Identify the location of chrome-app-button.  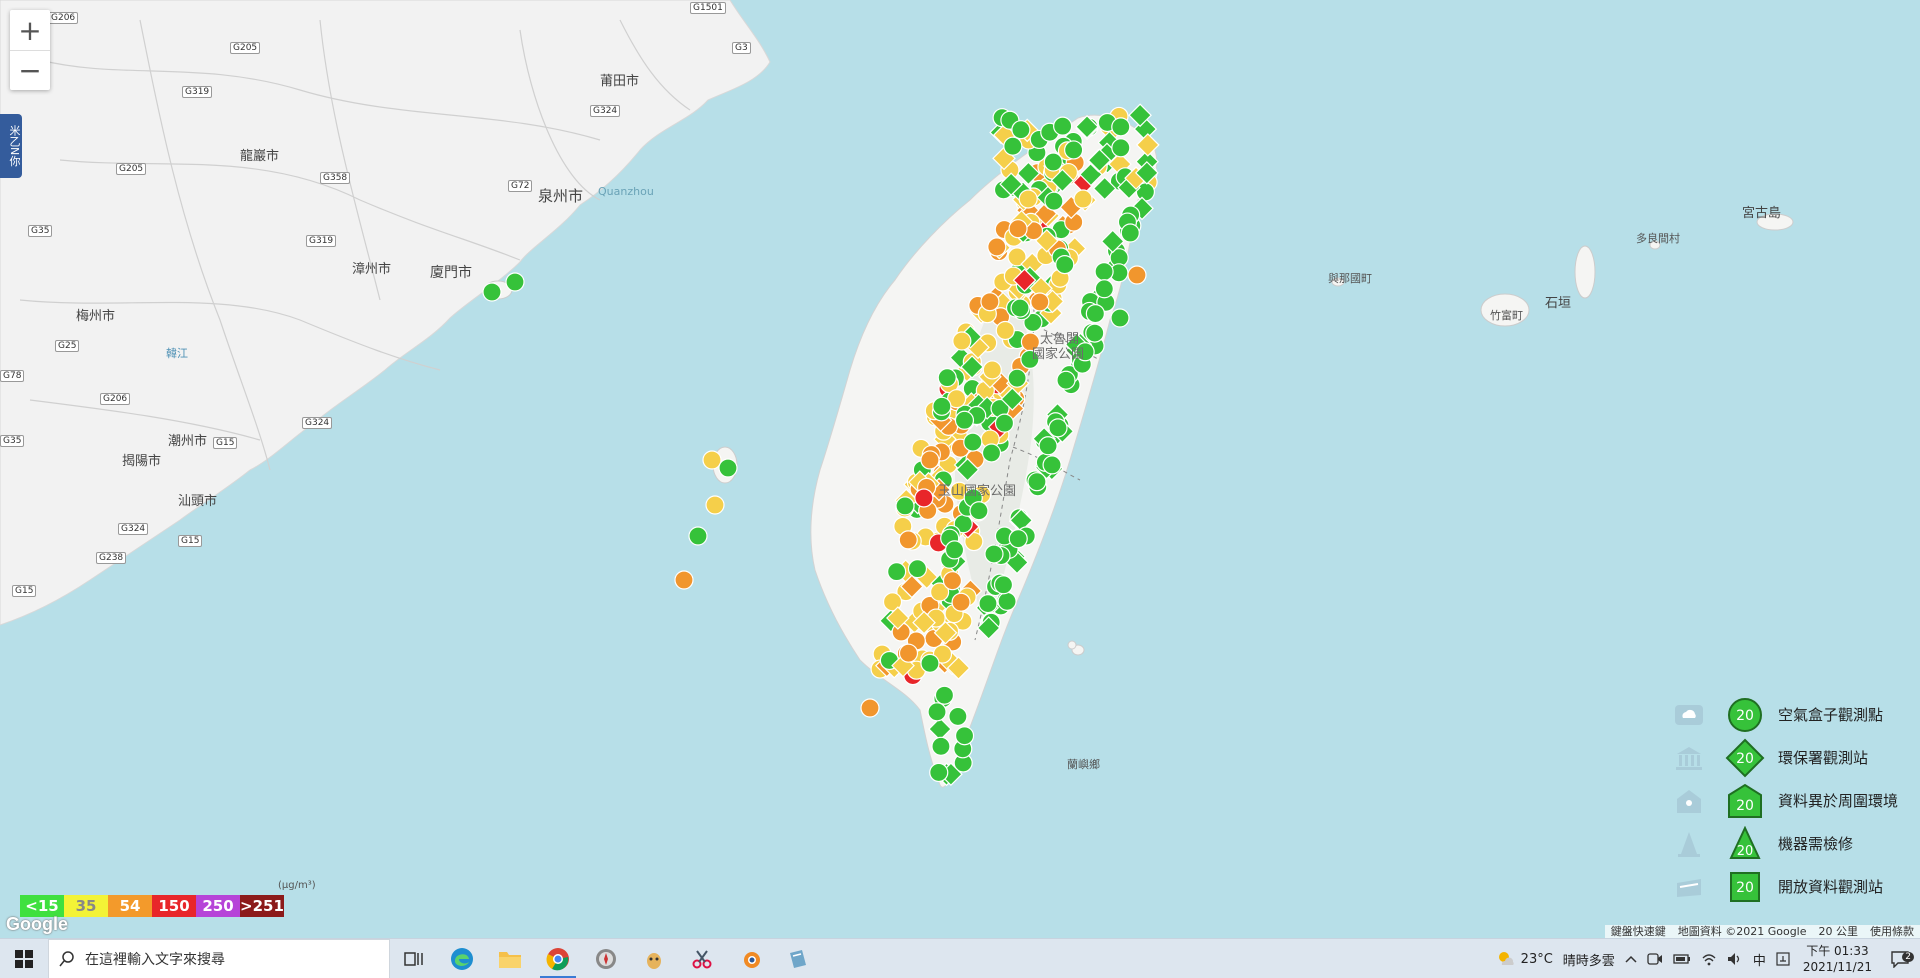
(558, 958).